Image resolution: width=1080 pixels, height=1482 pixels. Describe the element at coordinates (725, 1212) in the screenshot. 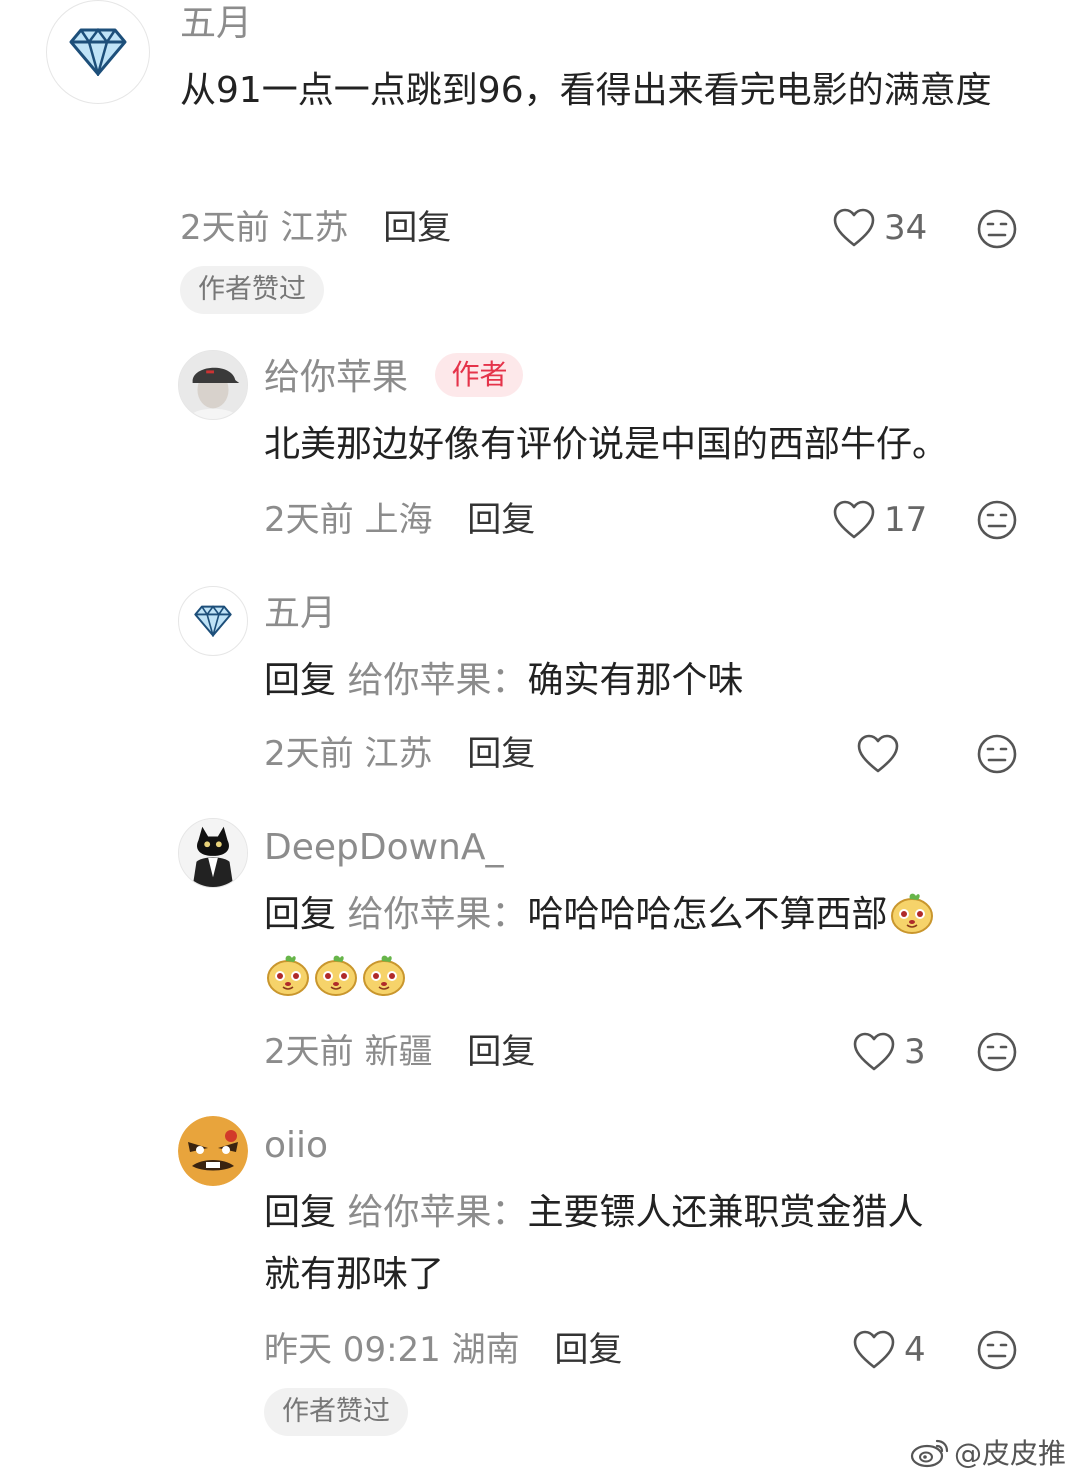

I see `comment-body: 主要镖人还兼职赏金猎人` at that location.